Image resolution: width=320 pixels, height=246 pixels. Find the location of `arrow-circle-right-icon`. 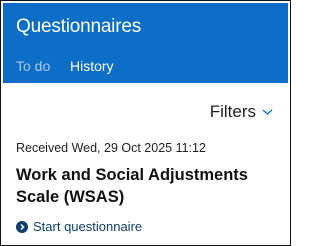

arrow-circle-right-icon is located at coordinates (22, 226).